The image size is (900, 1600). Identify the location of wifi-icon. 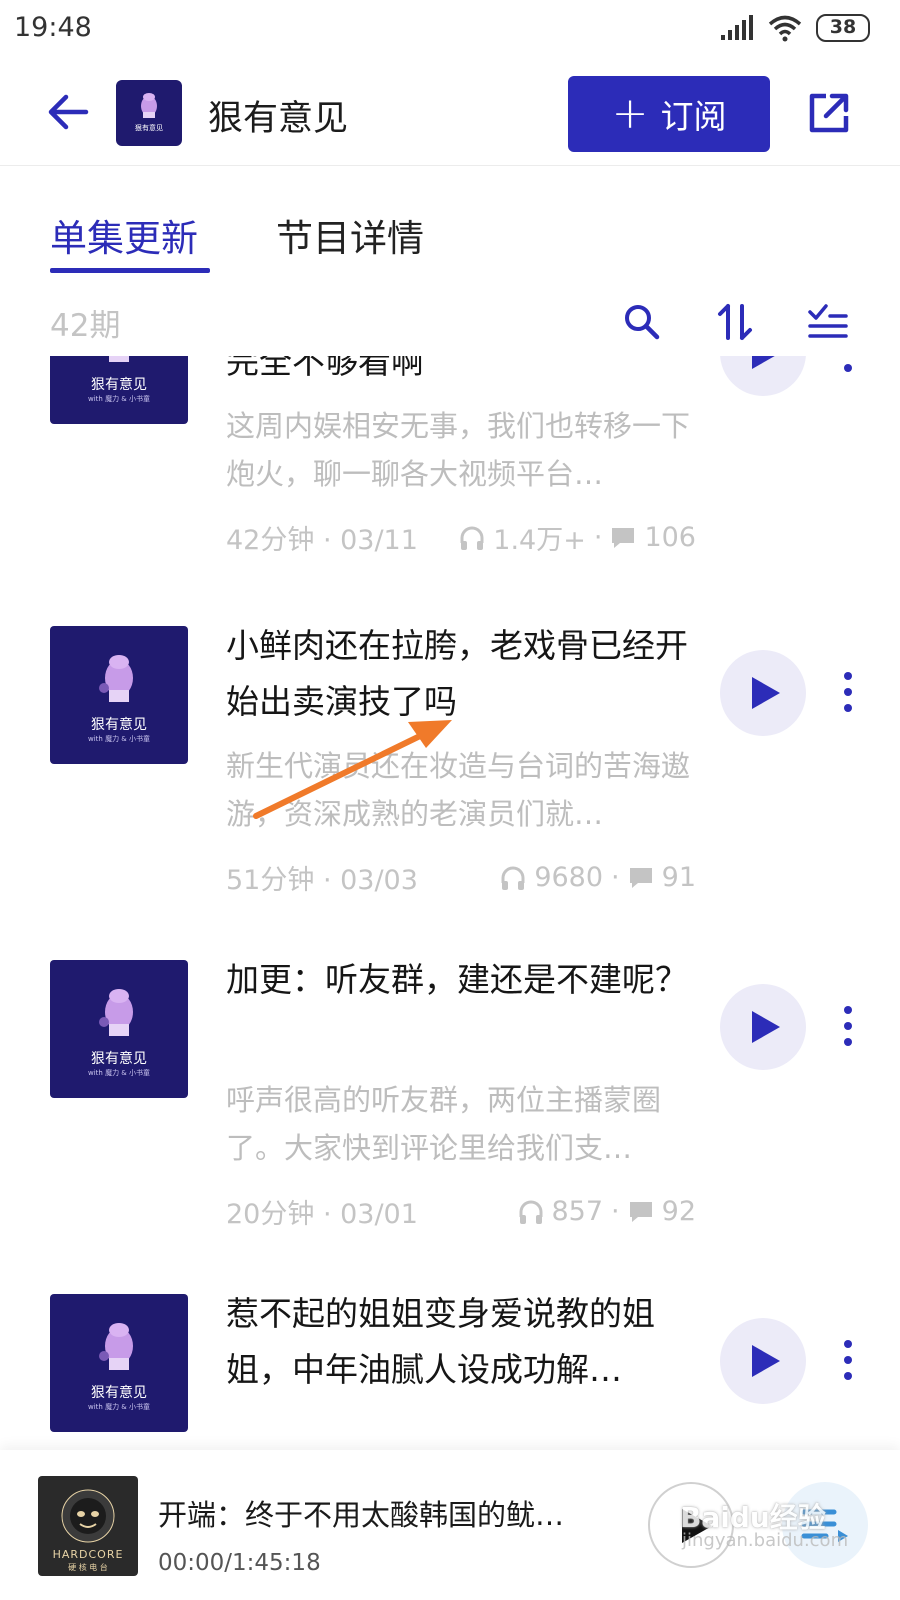
(785, 28).